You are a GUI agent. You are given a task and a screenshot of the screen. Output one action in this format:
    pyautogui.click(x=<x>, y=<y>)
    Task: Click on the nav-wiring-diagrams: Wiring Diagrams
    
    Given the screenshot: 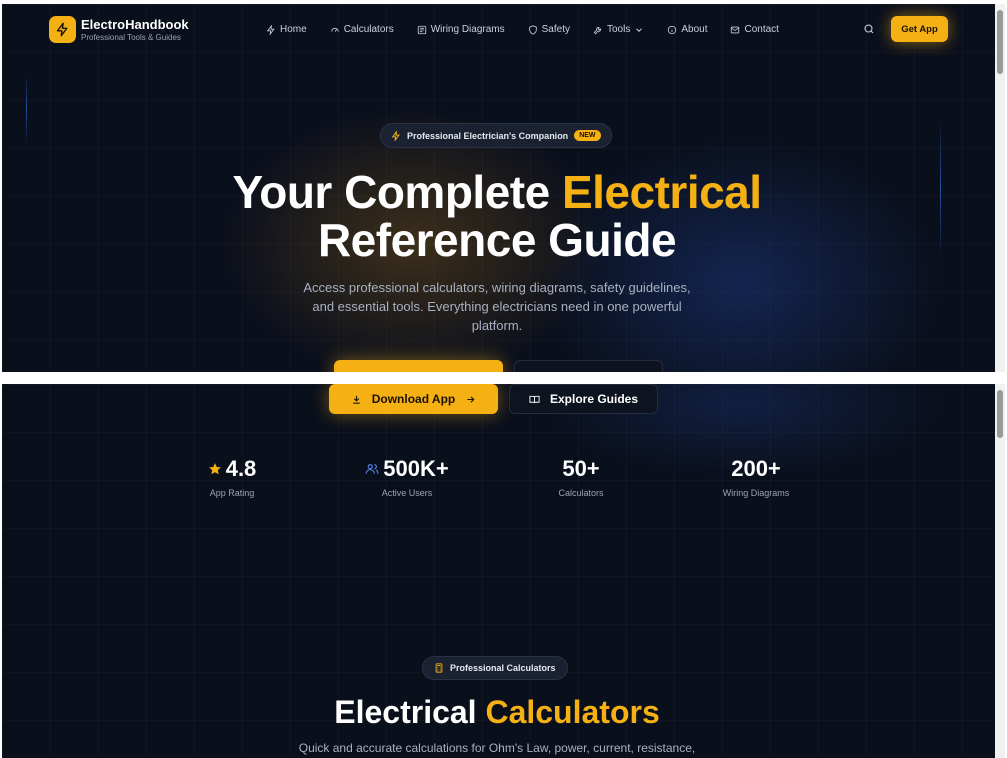 What is the action you would take?
    pyautogui.click(x=461, y=29)
    